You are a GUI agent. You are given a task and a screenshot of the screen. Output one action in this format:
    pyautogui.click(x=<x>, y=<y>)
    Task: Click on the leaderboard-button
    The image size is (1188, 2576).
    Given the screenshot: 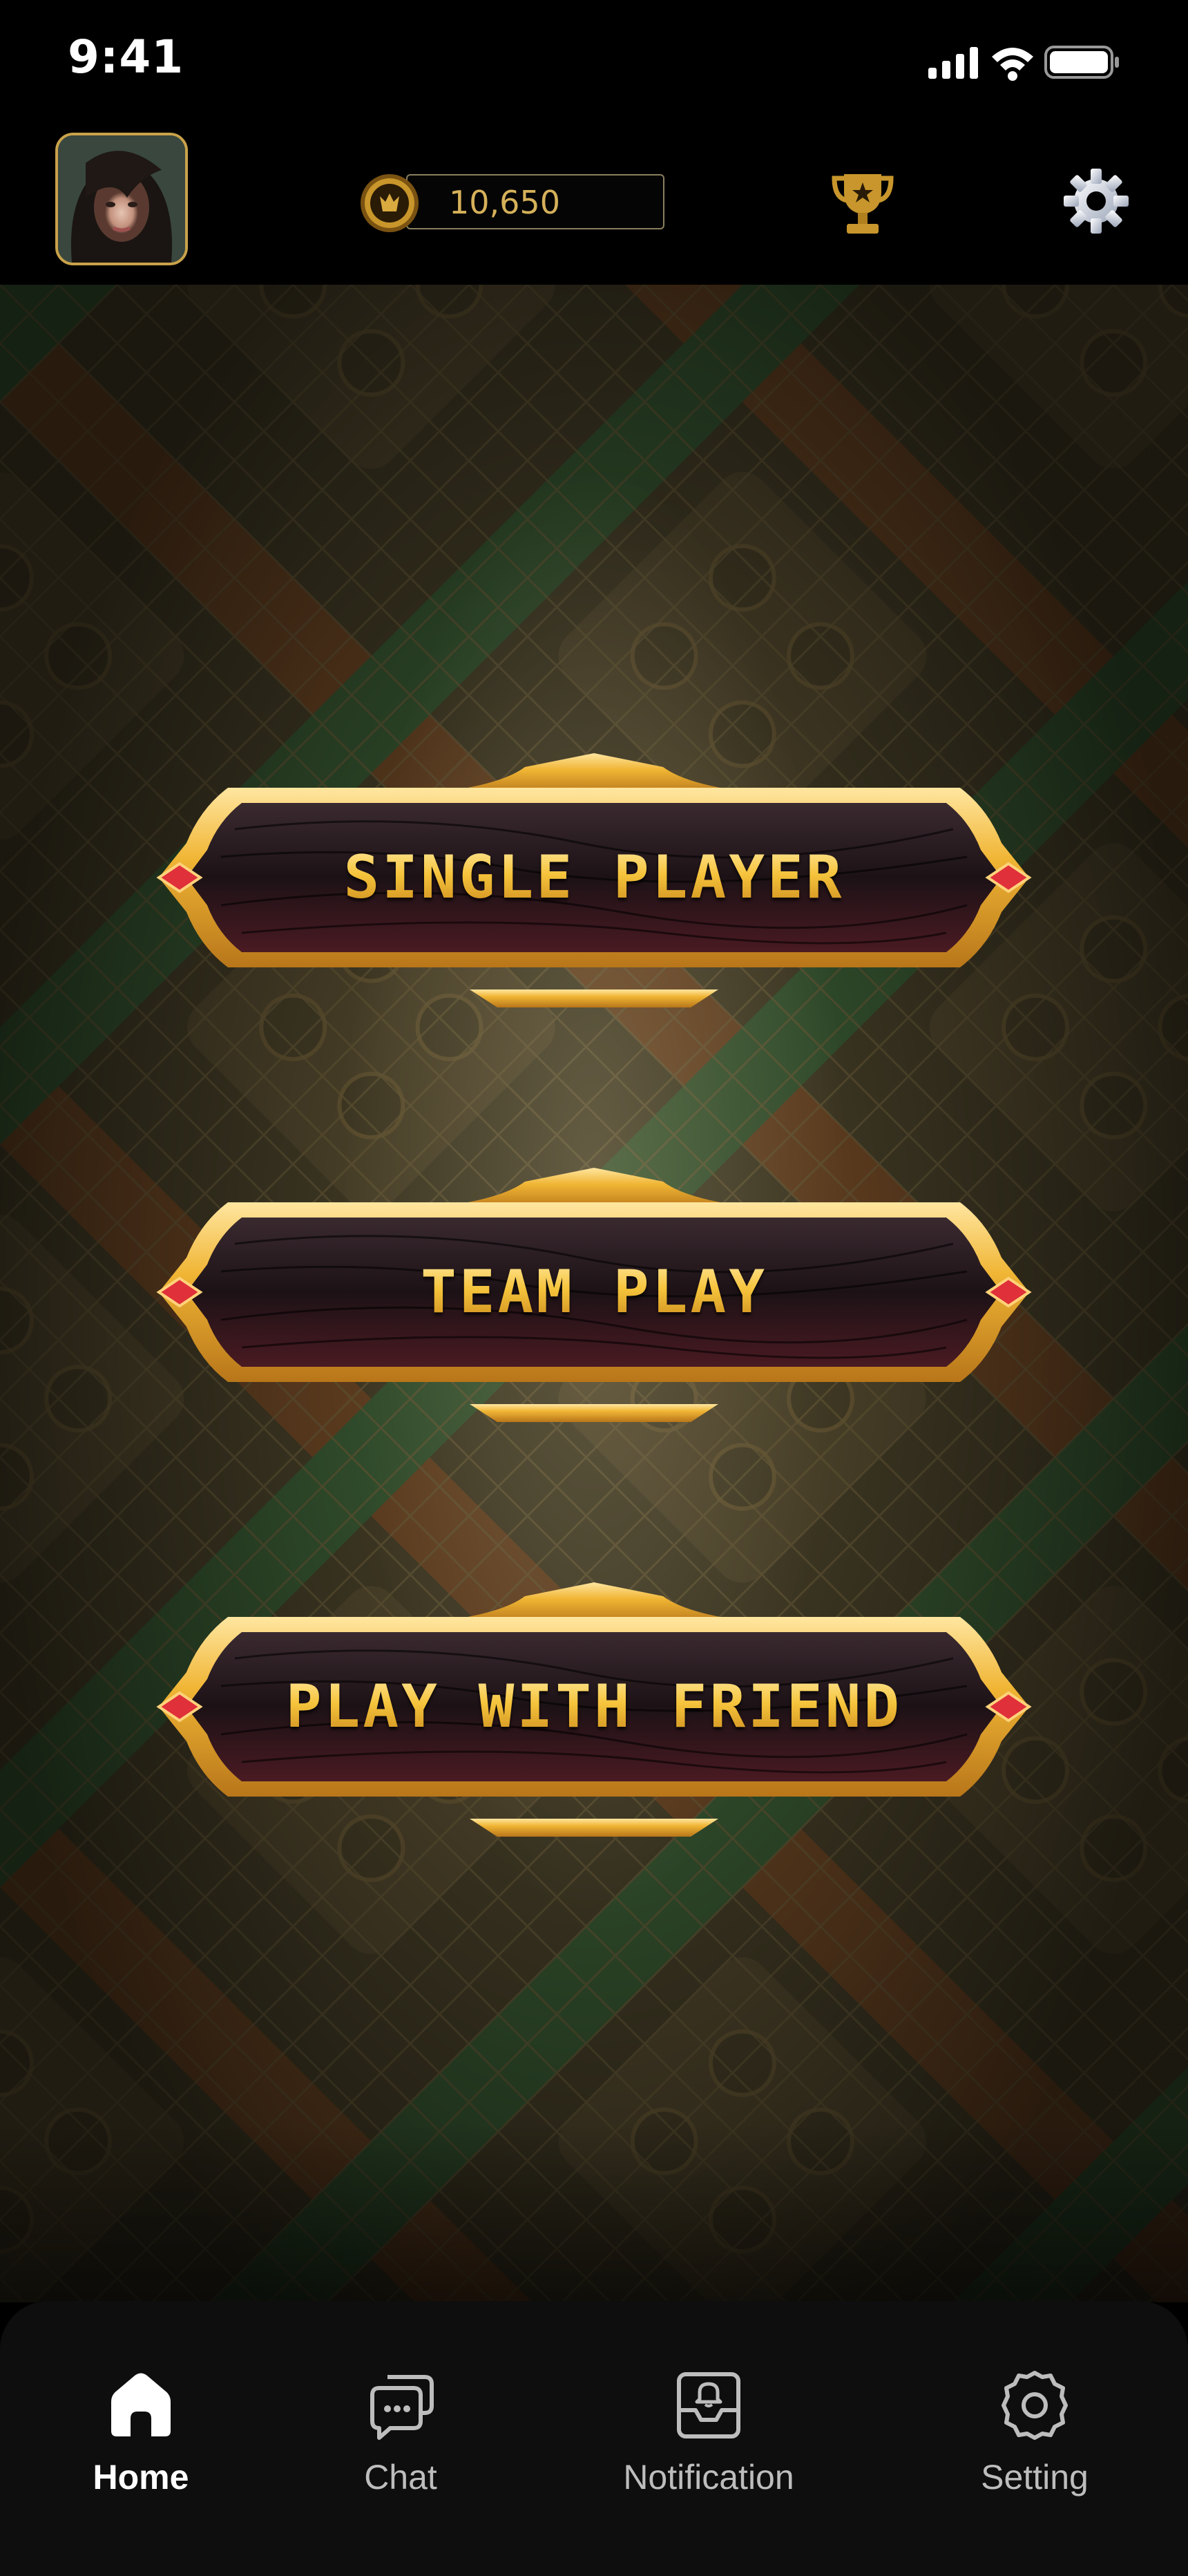 What is the action you would take?
    pyautogui.click(x=863, y=203)
    